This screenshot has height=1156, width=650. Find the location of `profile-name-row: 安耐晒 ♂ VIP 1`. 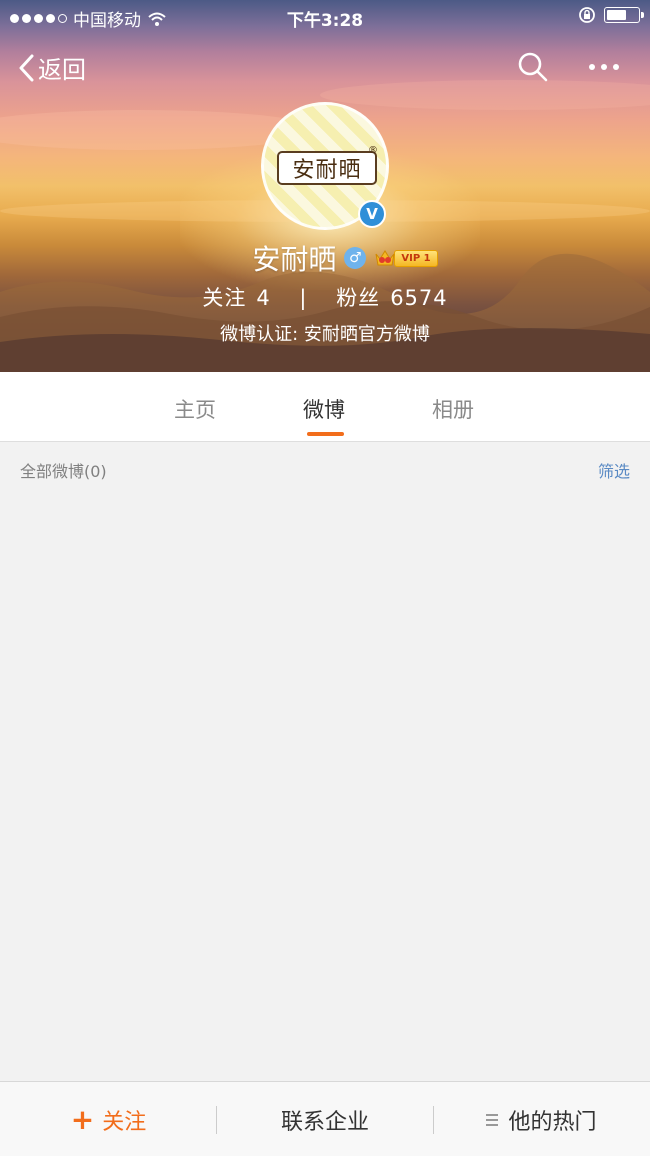

profile-name-row: 安耐晒 ♂ VIP 1 is located at coordinates (325, 258).